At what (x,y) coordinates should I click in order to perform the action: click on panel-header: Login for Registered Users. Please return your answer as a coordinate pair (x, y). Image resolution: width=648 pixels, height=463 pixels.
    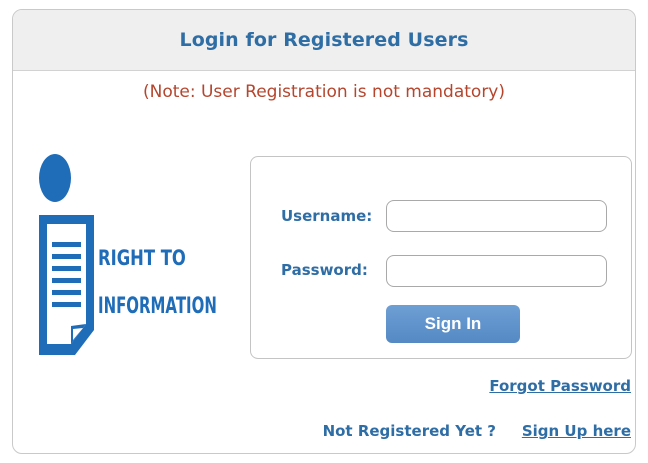
    Looking at the image, I should click on (324, 40).